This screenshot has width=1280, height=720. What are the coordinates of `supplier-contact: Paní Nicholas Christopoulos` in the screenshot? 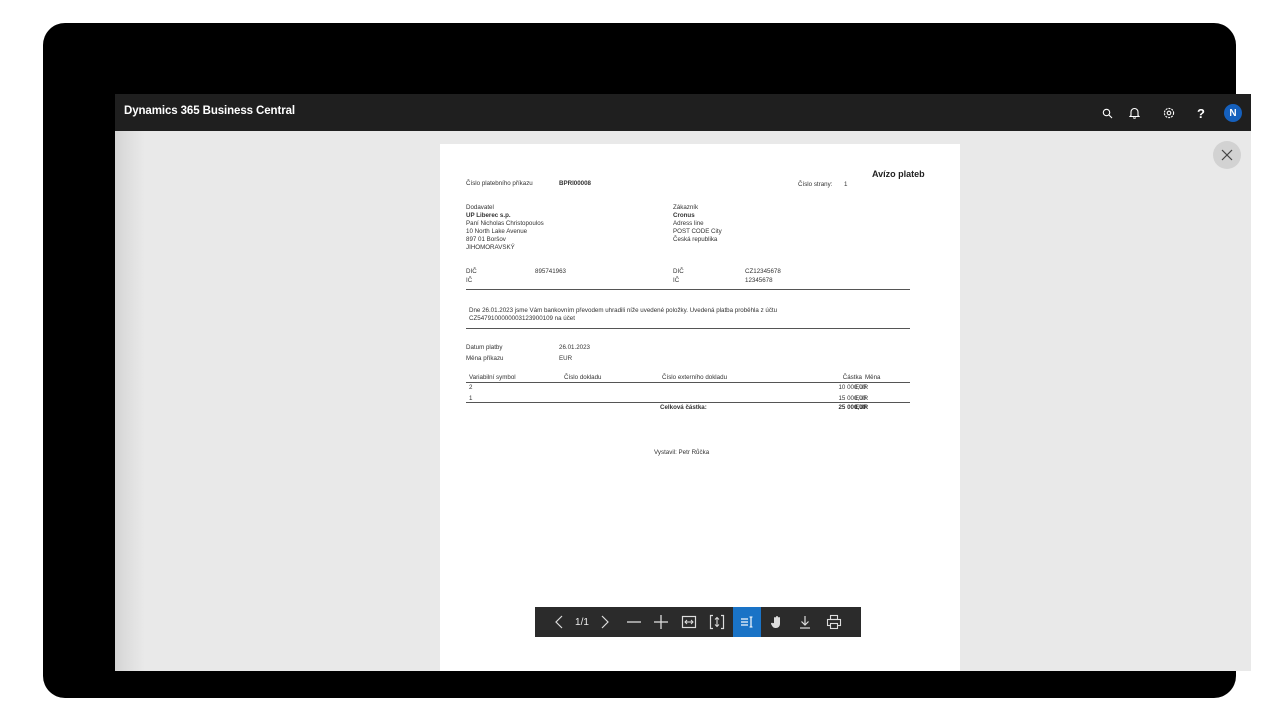 It's located at (505, 223).